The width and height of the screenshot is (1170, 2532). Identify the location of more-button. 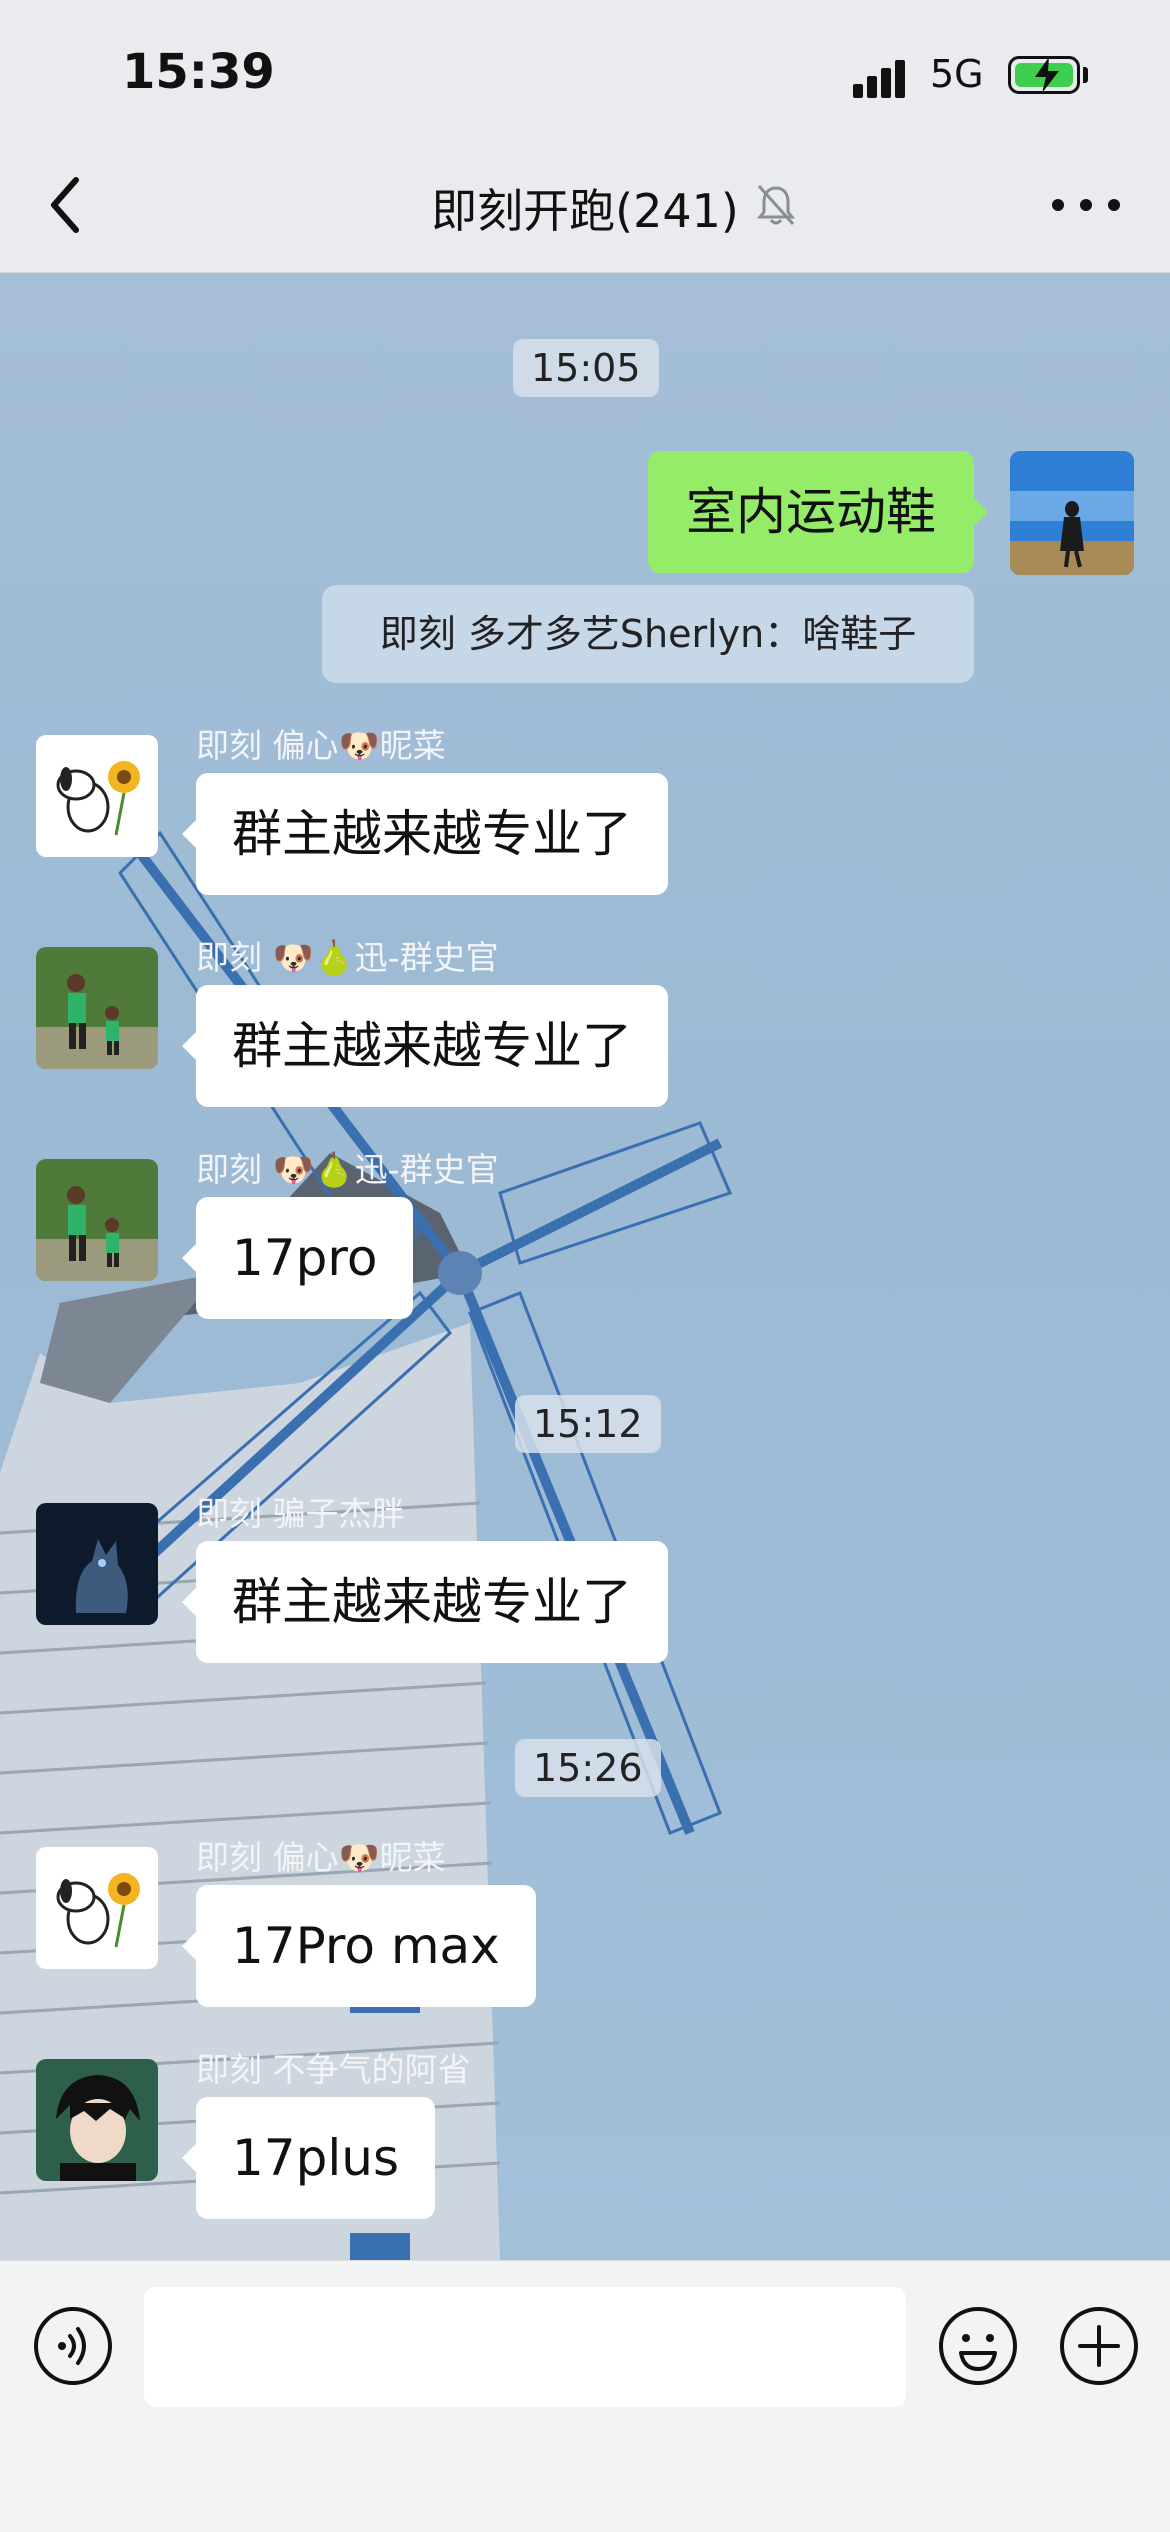
(1086, 205).